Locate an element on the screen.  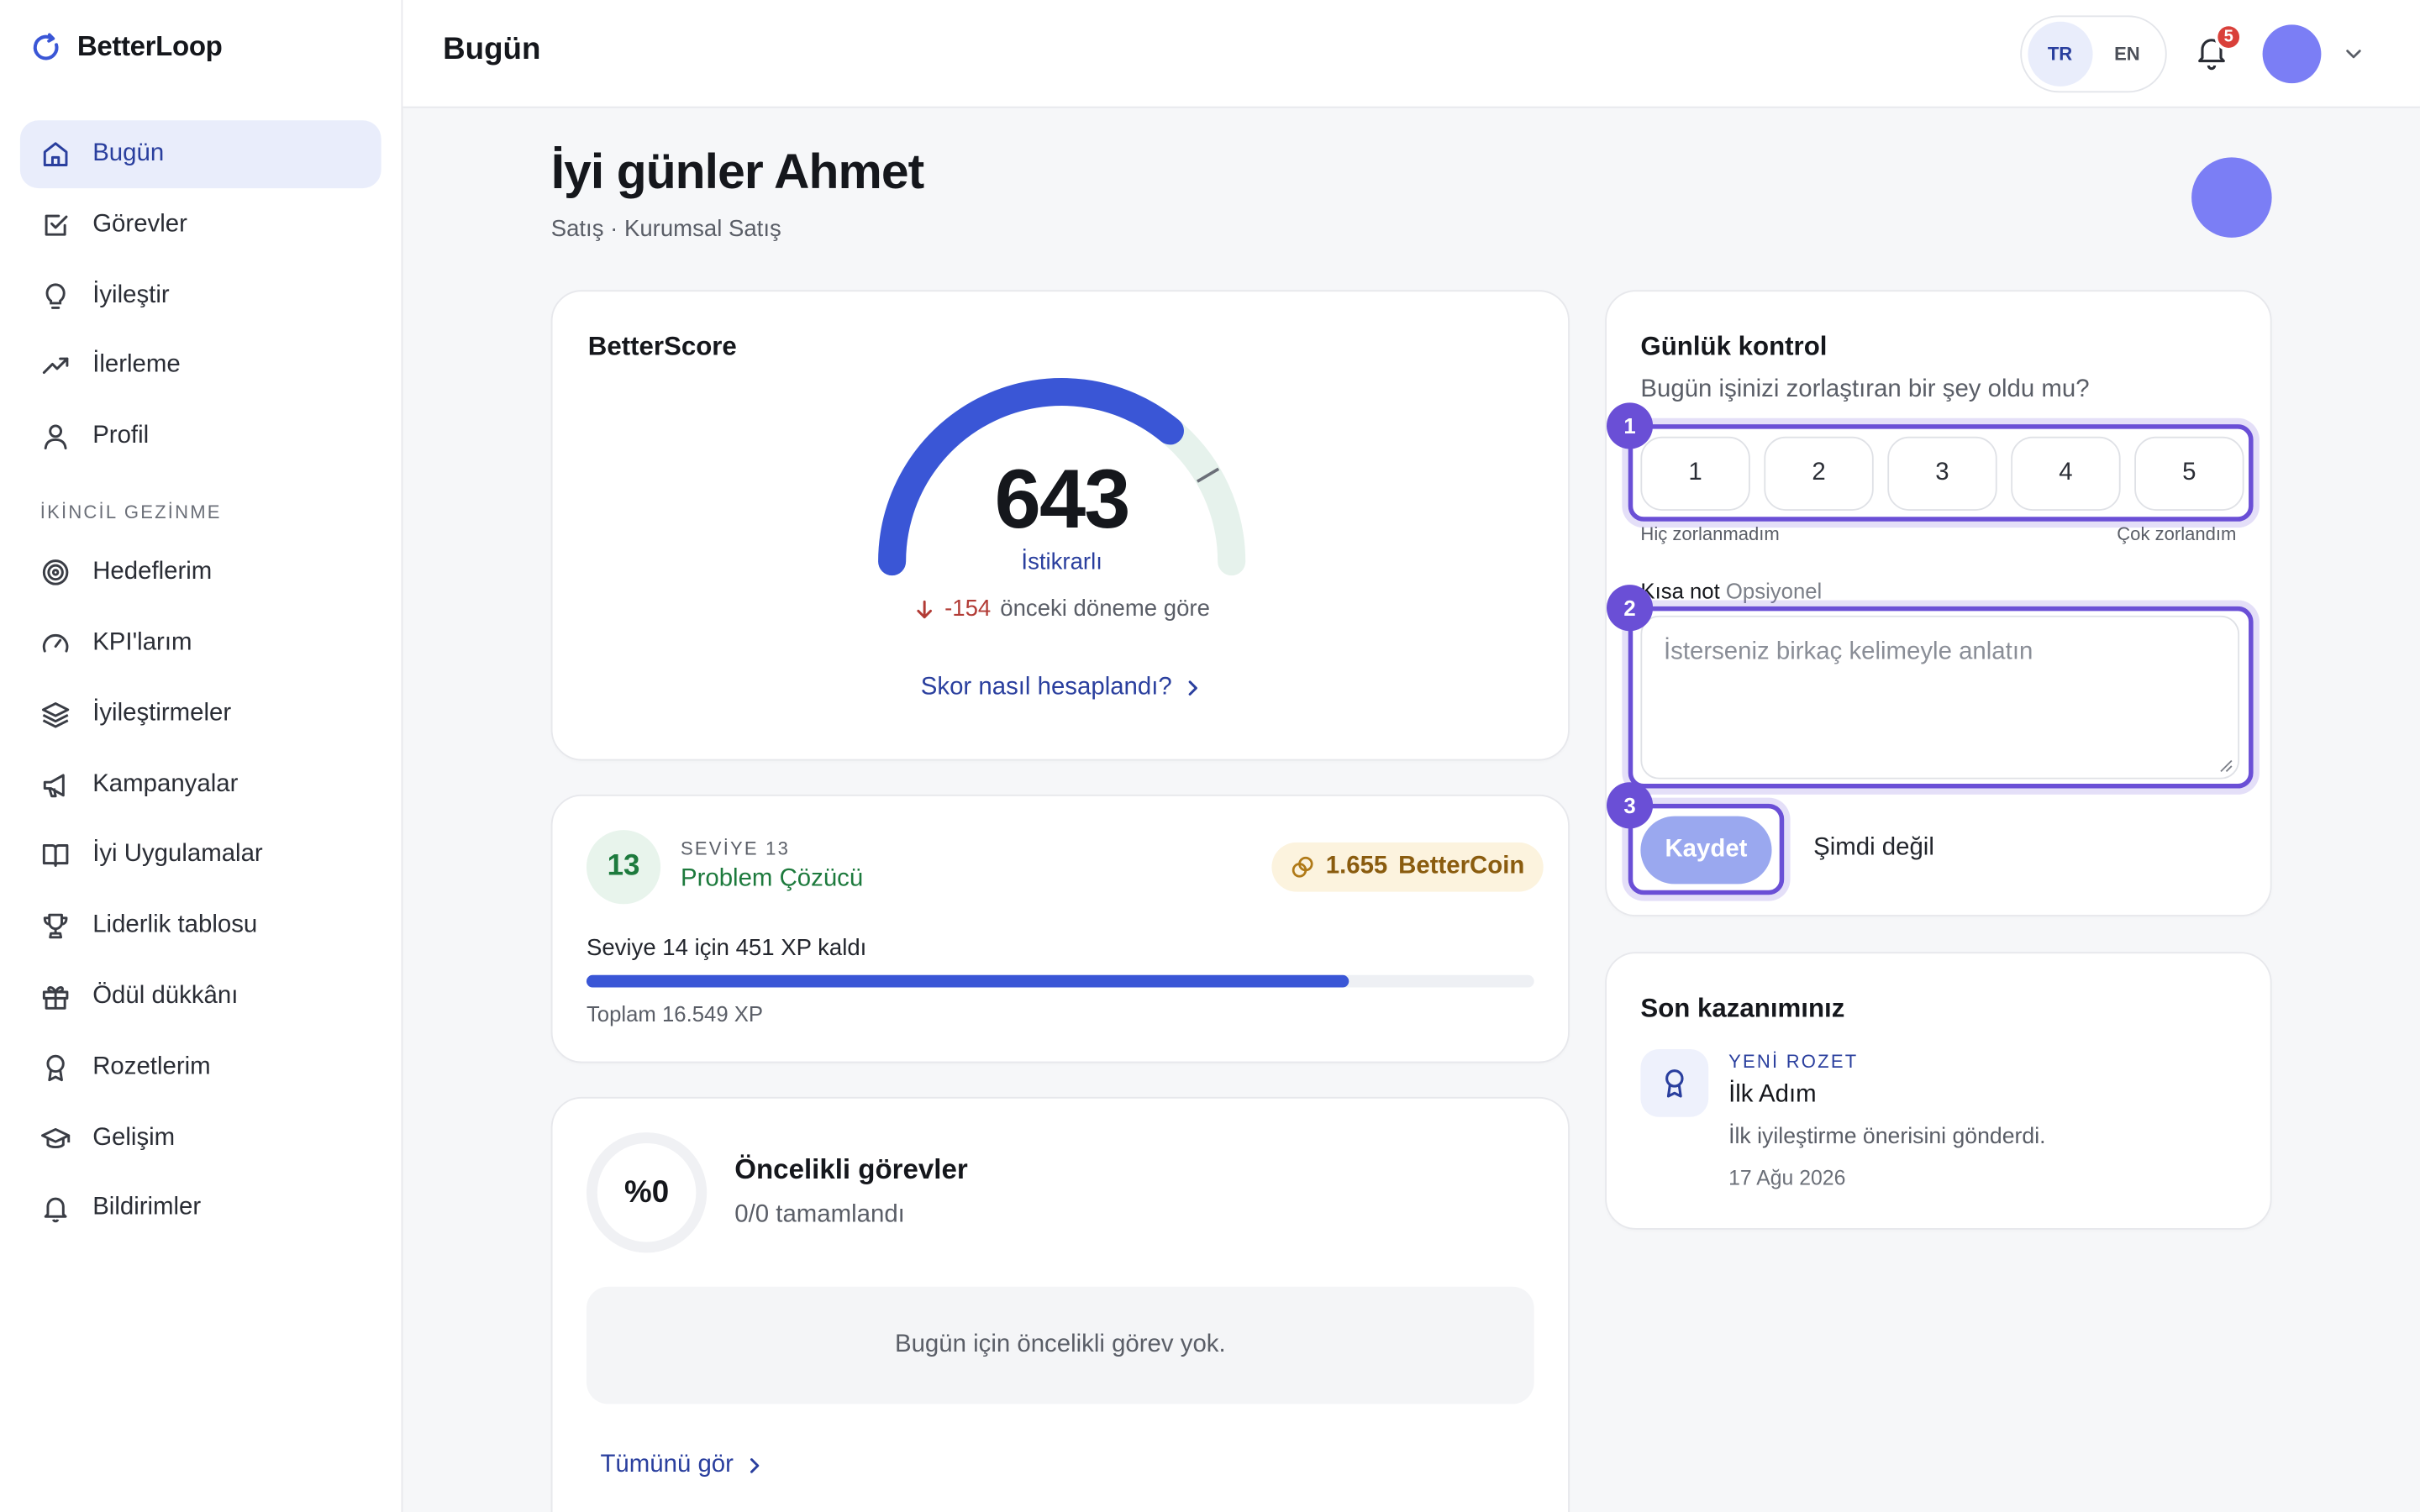
sidebar-item-label: Bugün is located at coordinates (128, 153).